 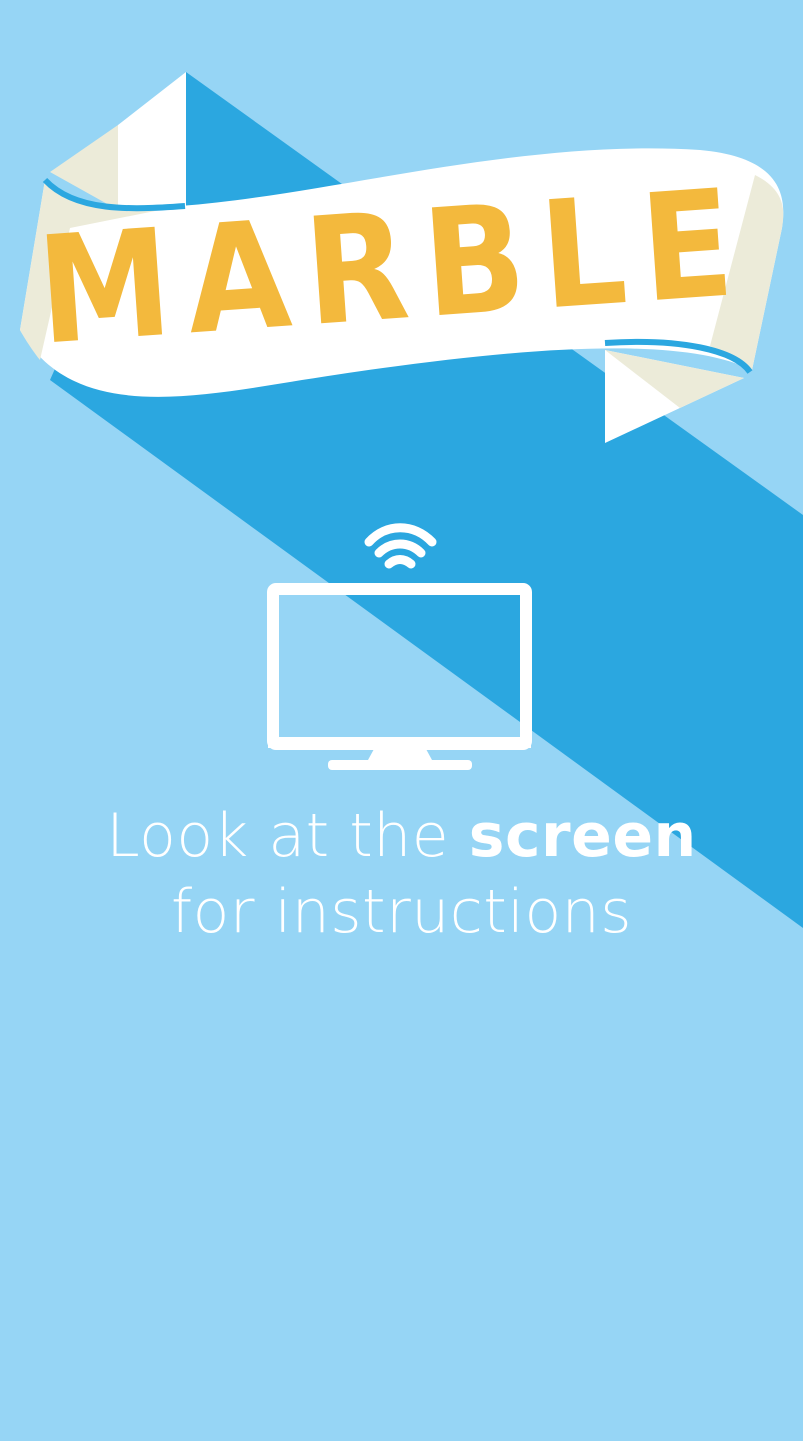 What do you see at coordinates (401, 912) in the screenshot?
I see `instruction-line-2: for instructions` at bounding box center [401, 912].